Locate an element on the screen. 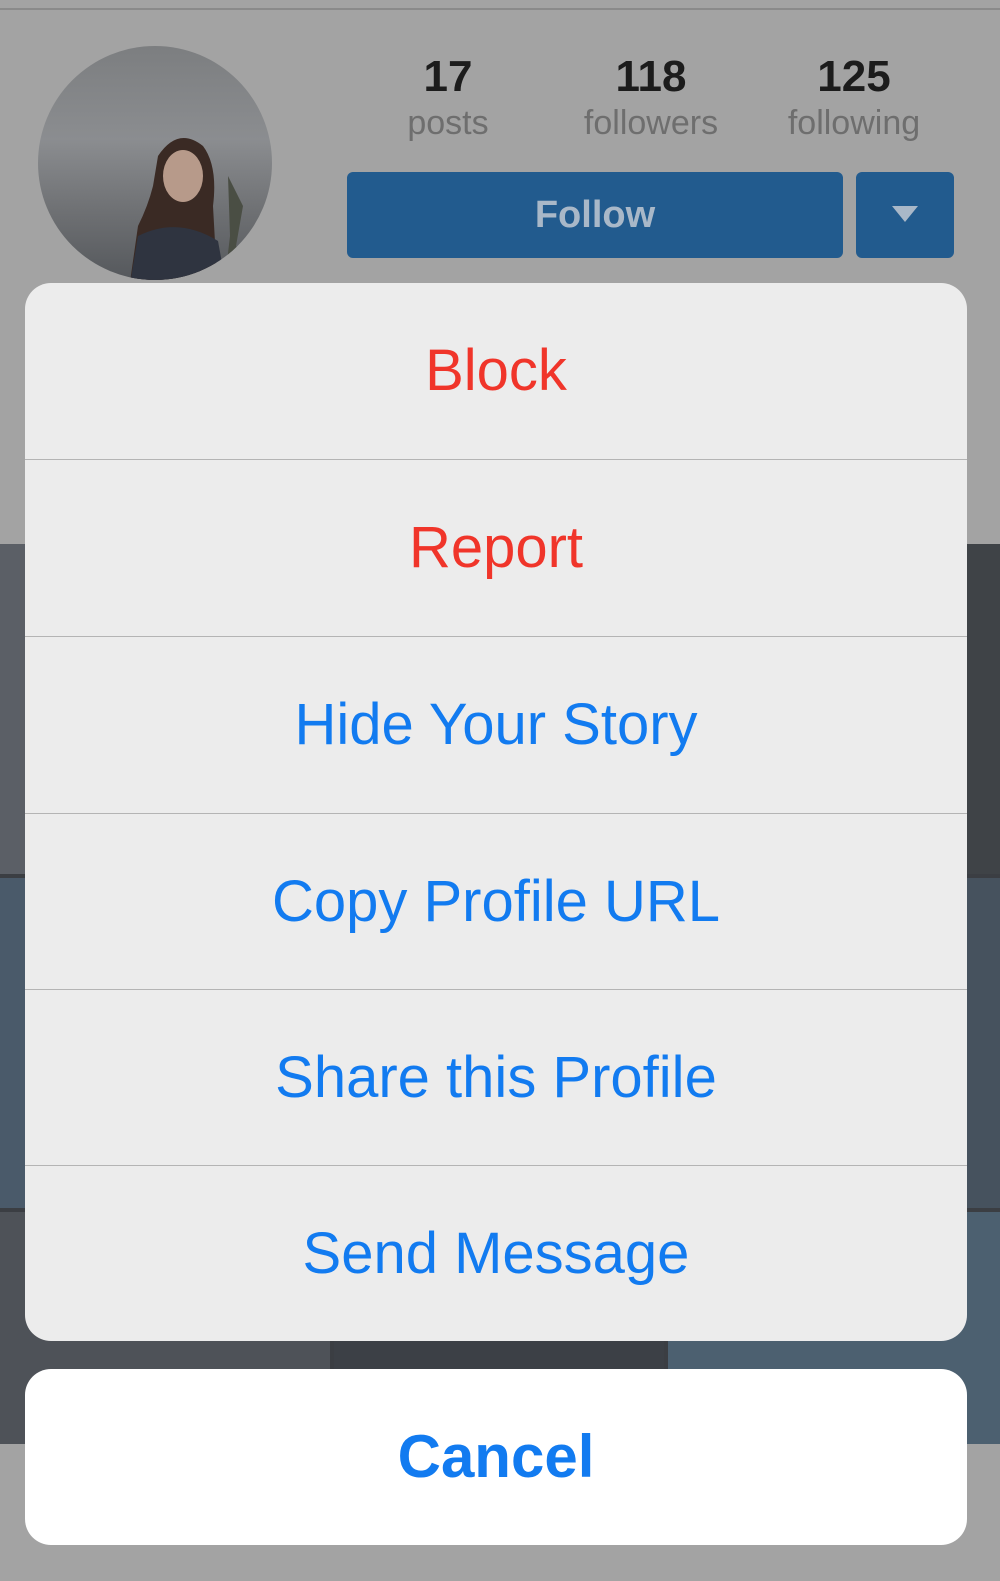  following-label: following is located at coordinates (854, 123).